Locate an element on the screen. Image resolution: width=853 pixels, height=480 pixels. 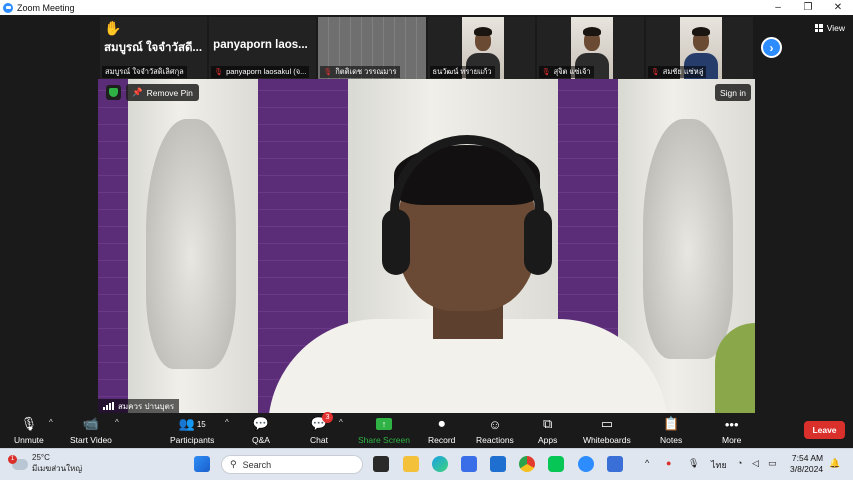
participant-tile: ธนวัฒน์ ทรายแก้ว is located at coordinates (481, 48).